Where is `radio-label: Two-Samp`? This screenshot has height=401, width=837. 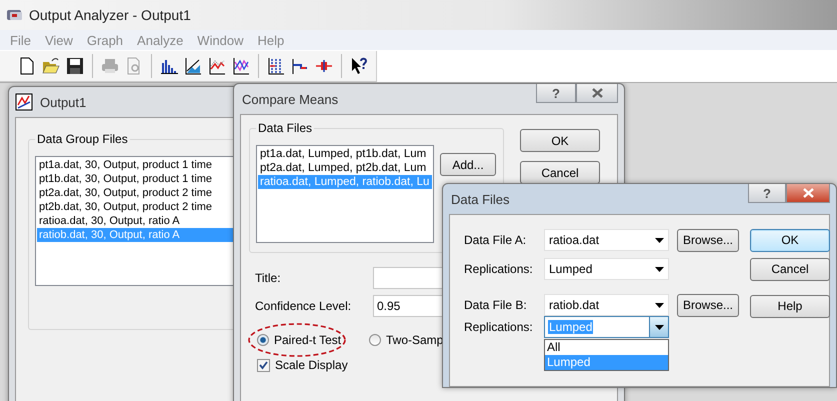
radio-label: Two-Samp is located at coordinates (415, 340).